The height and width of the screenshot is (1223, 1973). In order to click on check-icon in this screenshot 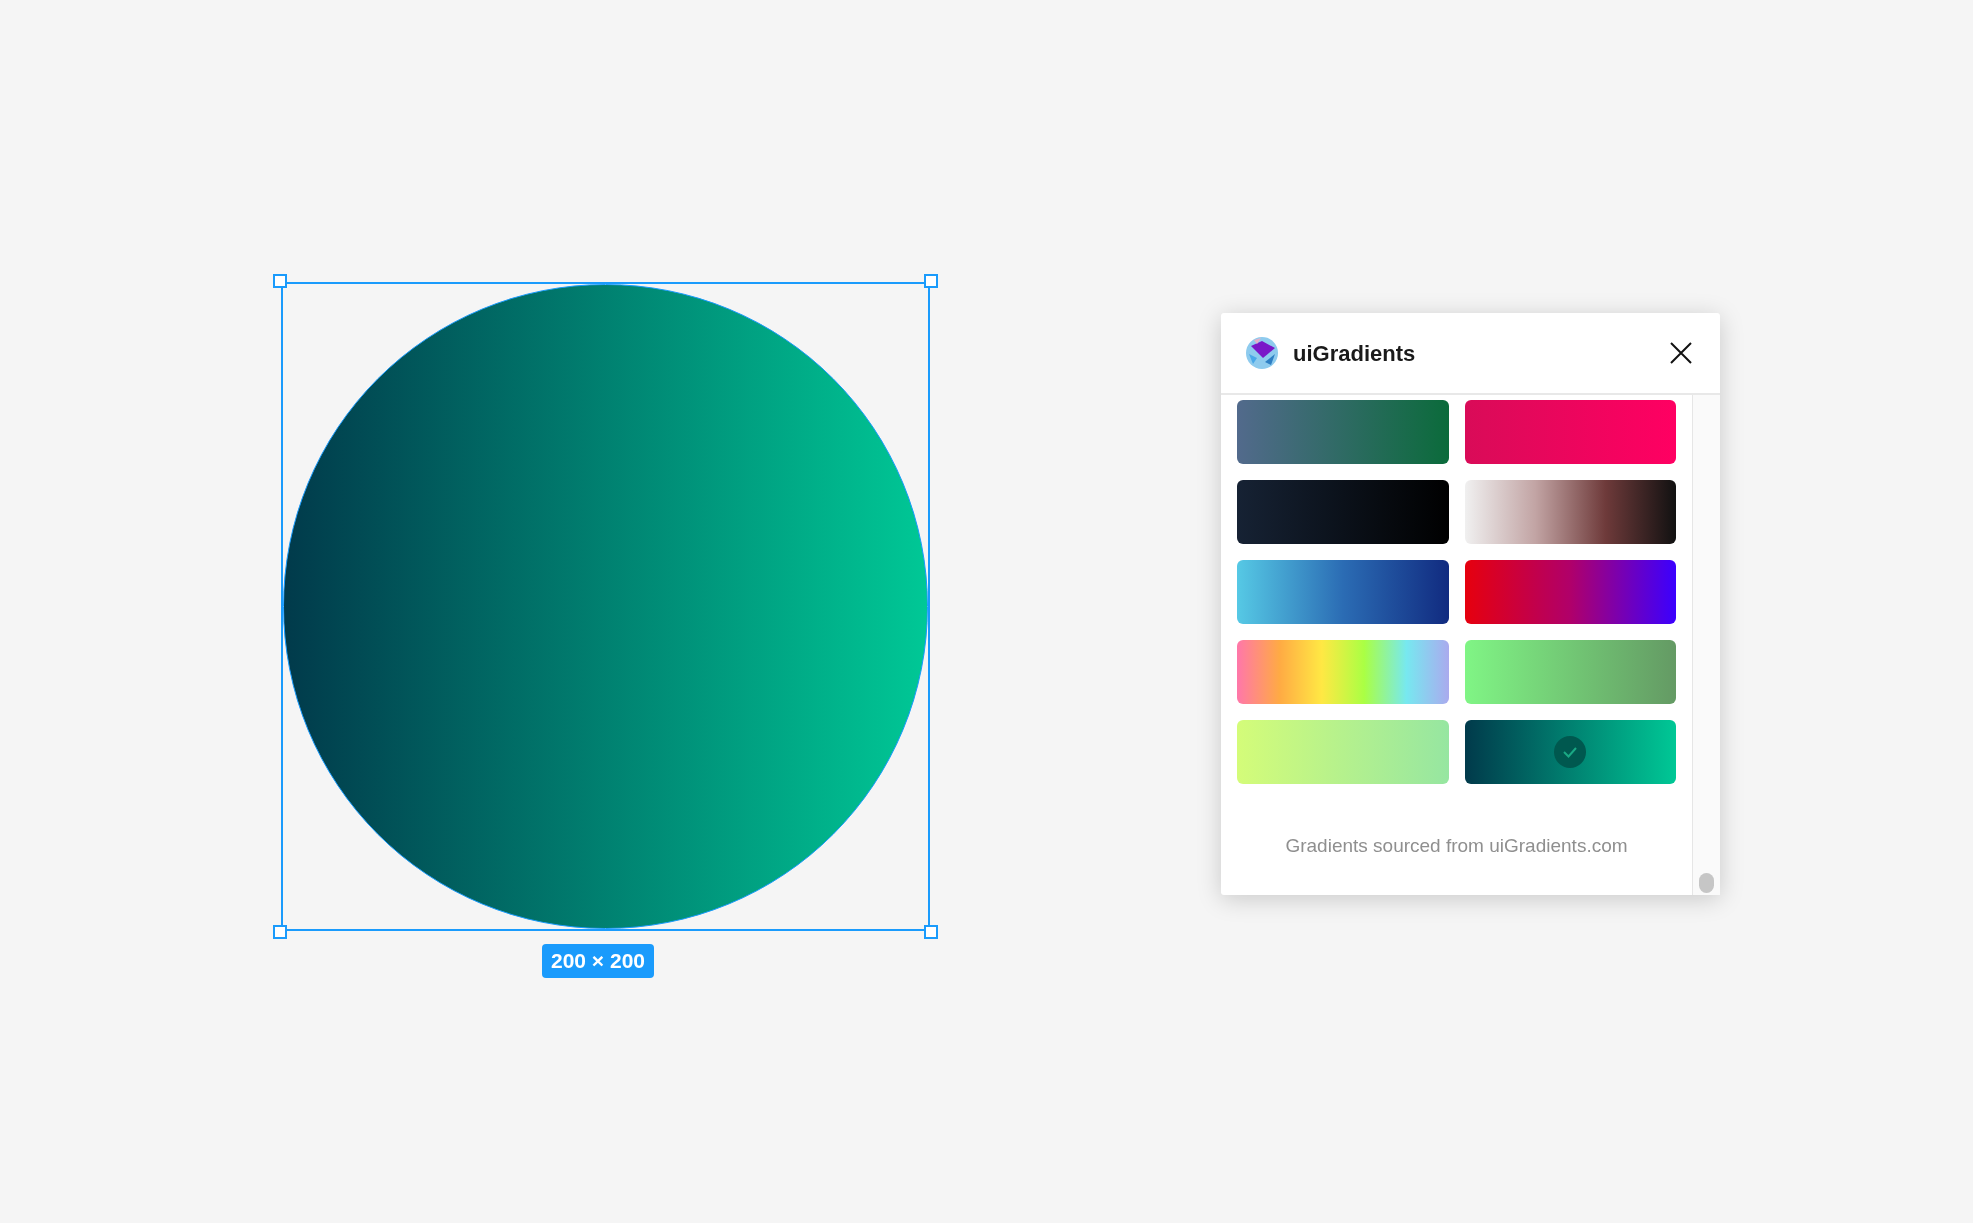, I will do `click(1570, 752)`.